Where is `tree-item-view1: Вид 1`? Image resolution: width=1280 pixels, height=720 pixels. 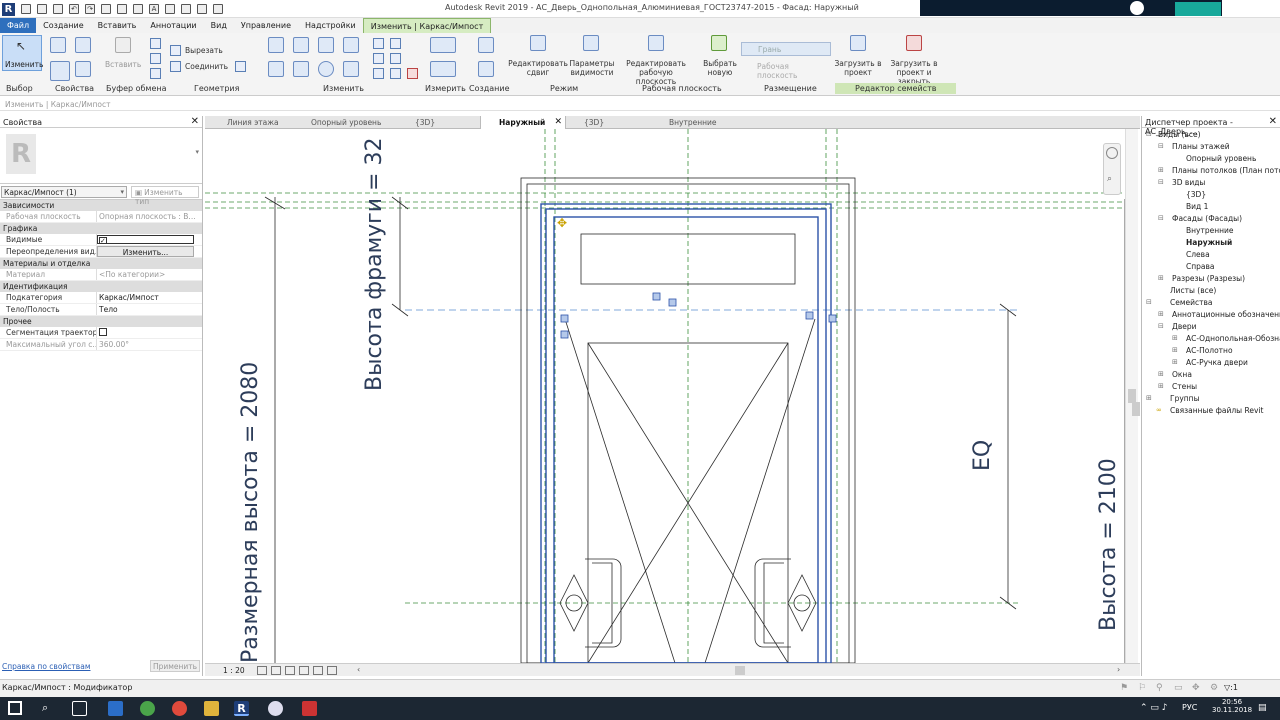 tree-item-view1: Вид 1 is located at coordinates (1197, 206).